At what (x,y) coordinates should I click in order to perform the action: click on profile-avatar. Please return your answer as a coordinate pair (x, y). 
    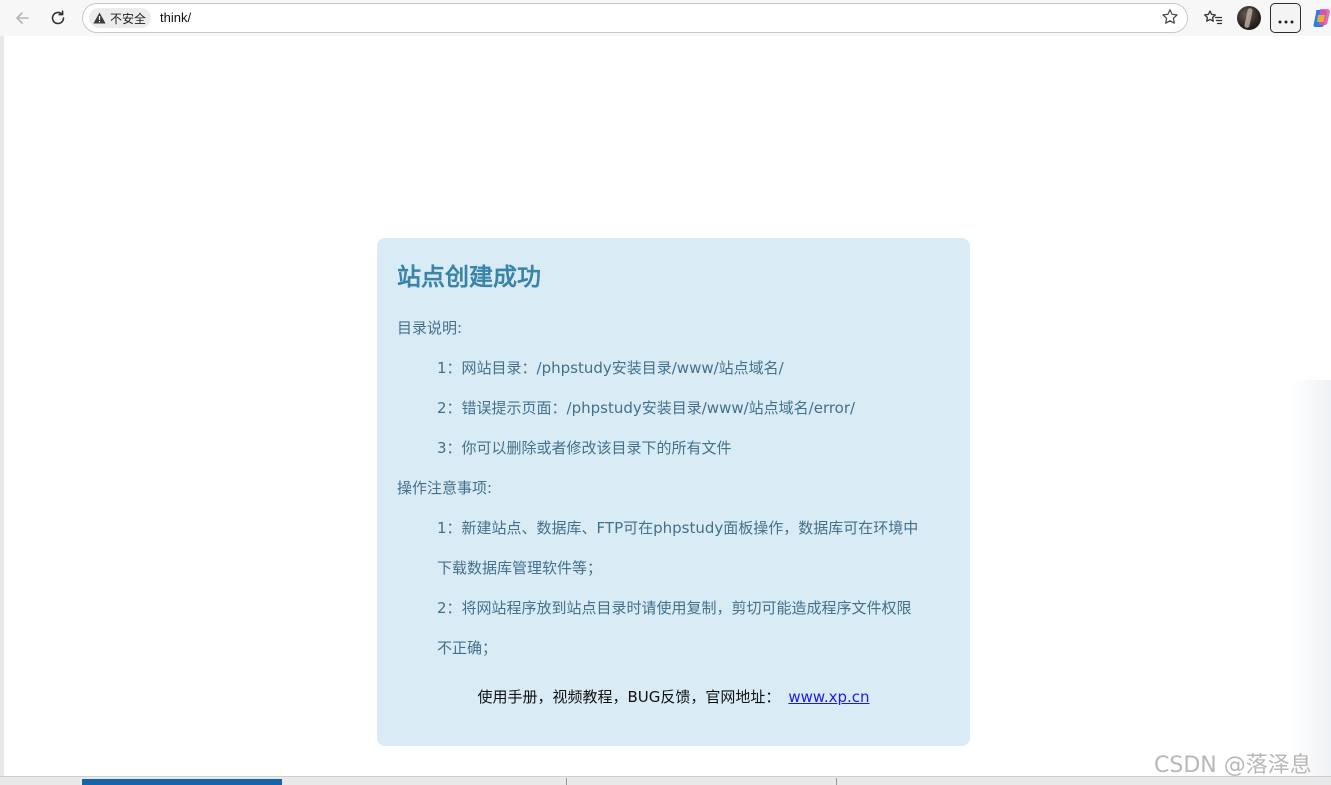
    Looking at the image, I should click on (1249, 18).